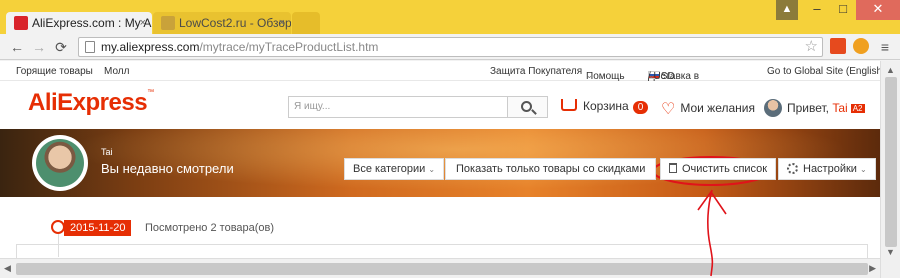 This screenshot has height=278, width=900. I want to click on user-name: Tai, so click(840, 108).